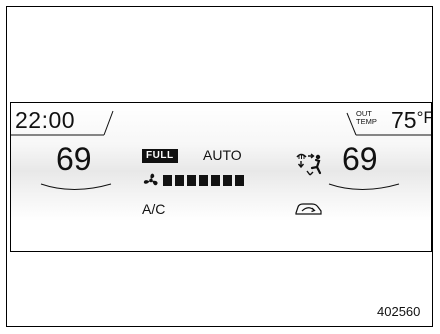 This screenshot has height=334, width=440. Describe the element at coordinates (309, 164) in the screenshot. I see `defrost-airflow-icon` at that location.